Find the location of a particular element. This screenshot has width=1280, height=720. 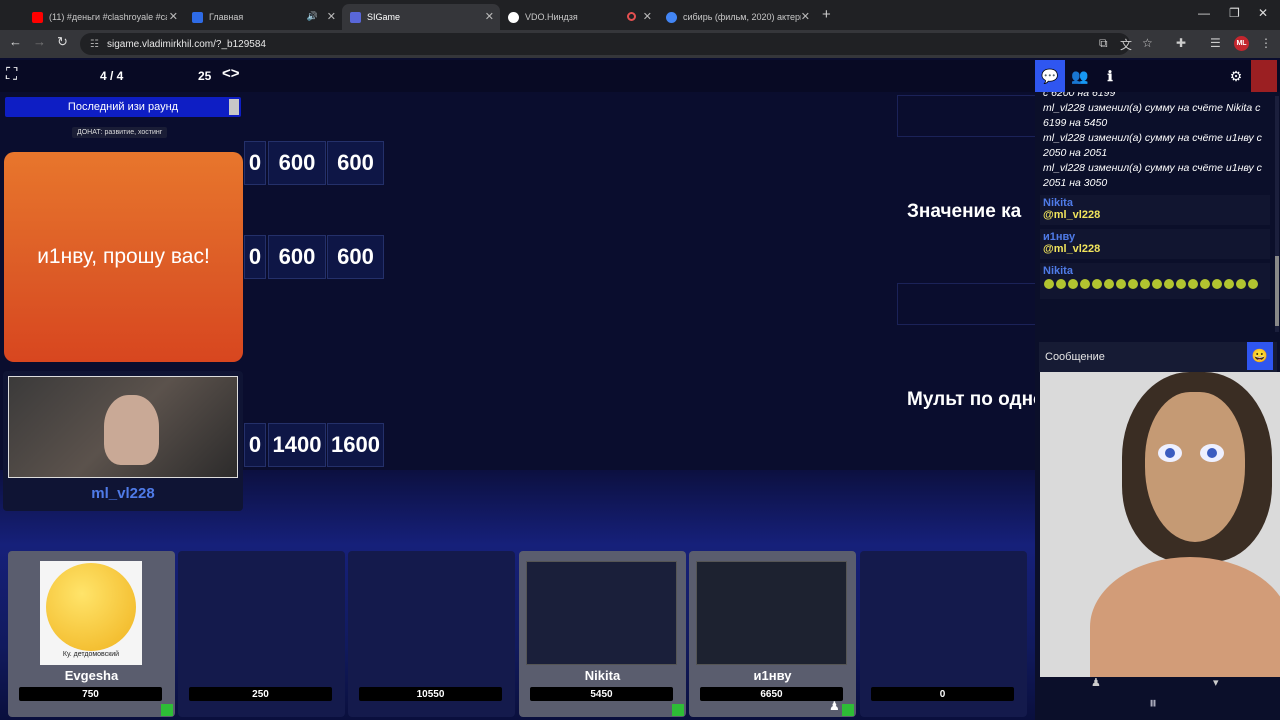

showman-video is located at coordinates (123, 427).